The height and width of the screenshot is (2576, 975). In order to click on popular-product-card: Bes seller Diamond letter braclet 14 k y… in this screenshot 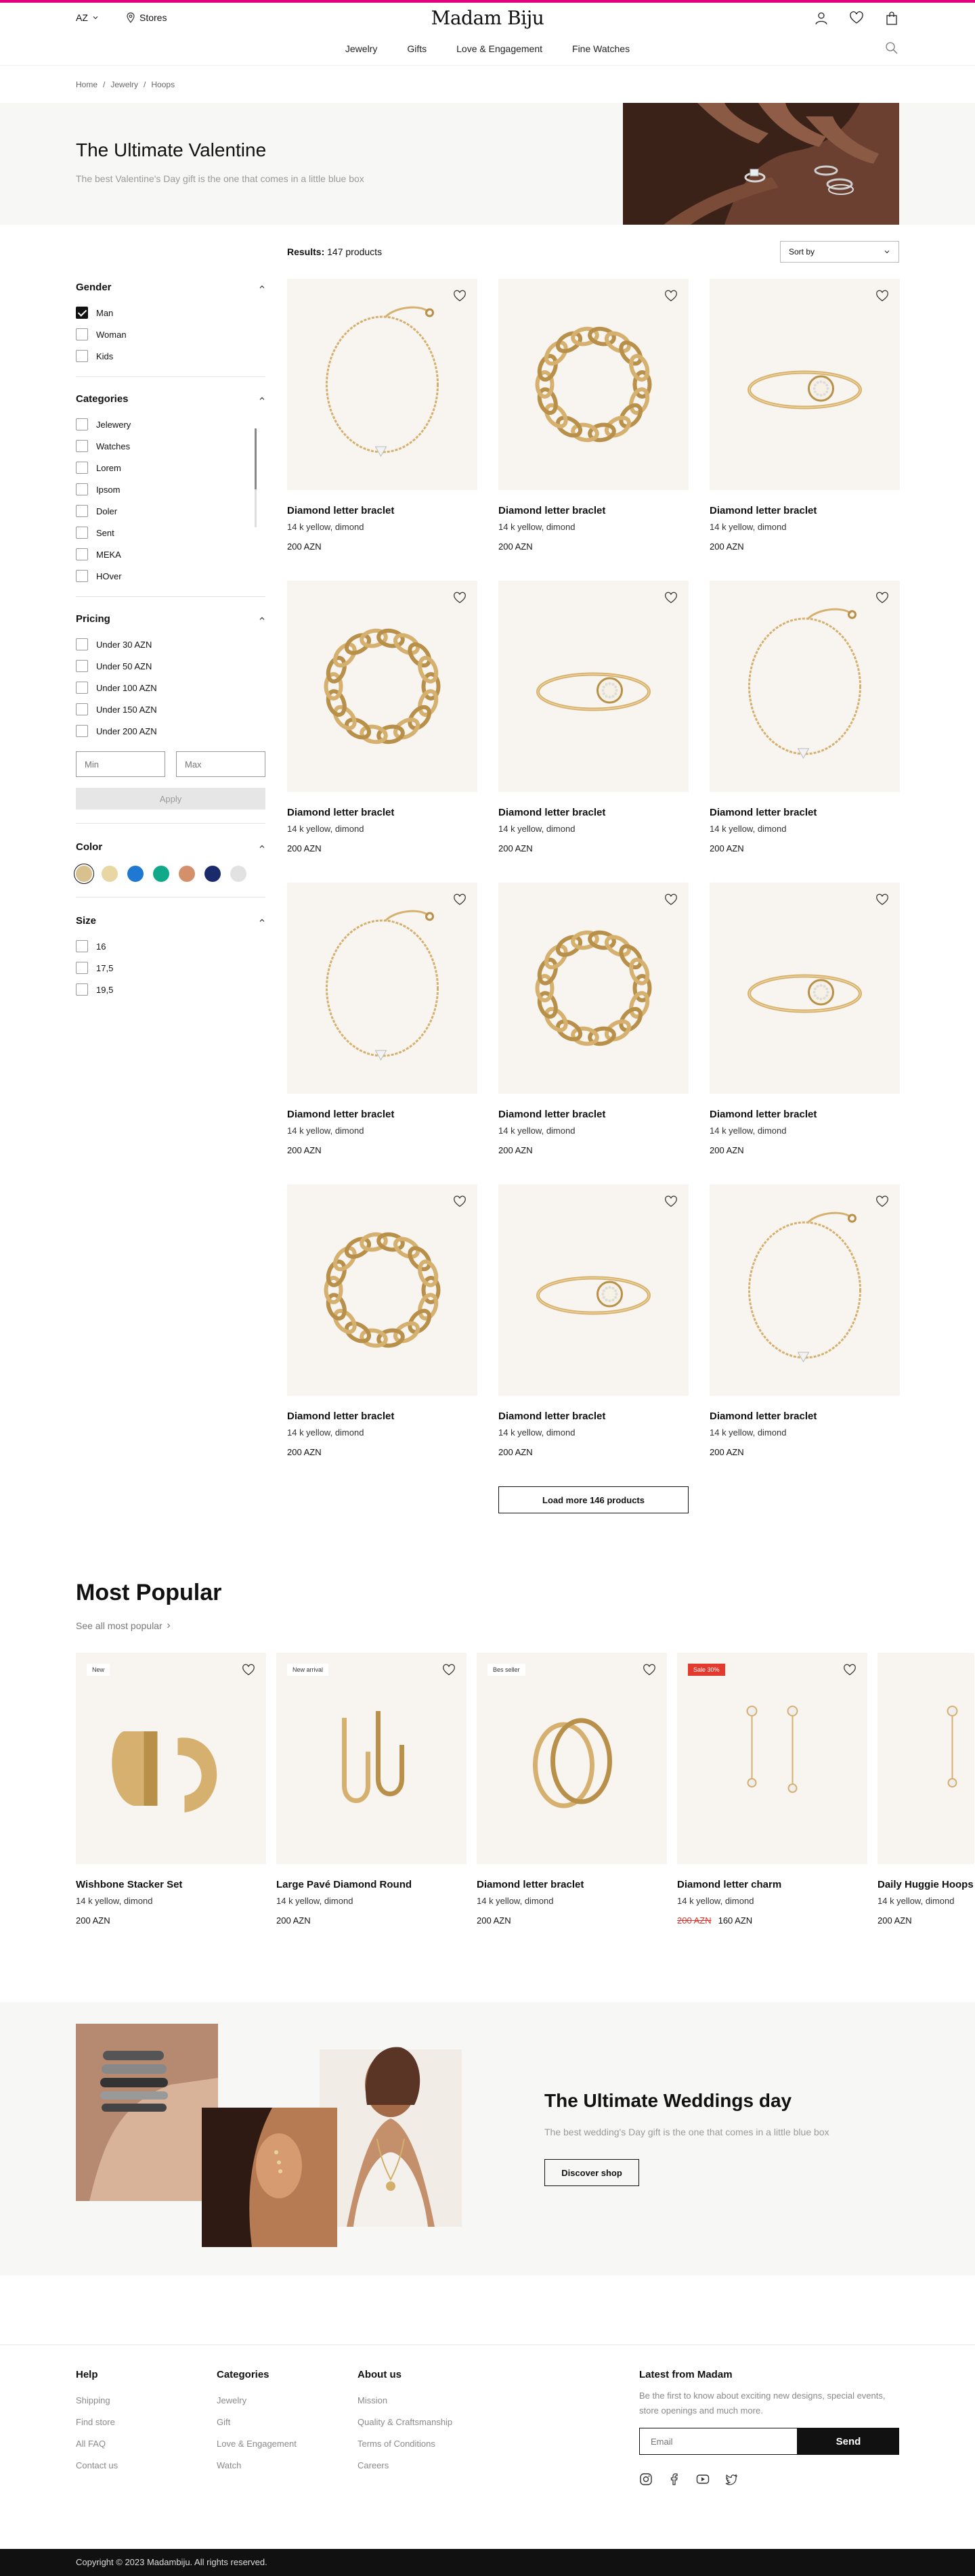, I will do `click(572, 1789)`.